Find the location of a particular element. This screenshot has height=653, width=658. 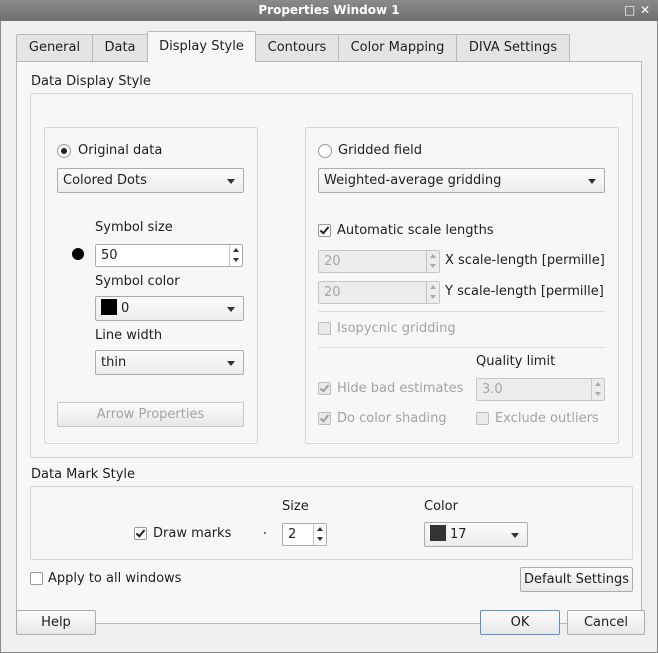

exclude-outliers-checkbox is located at coordinates (482, 418).